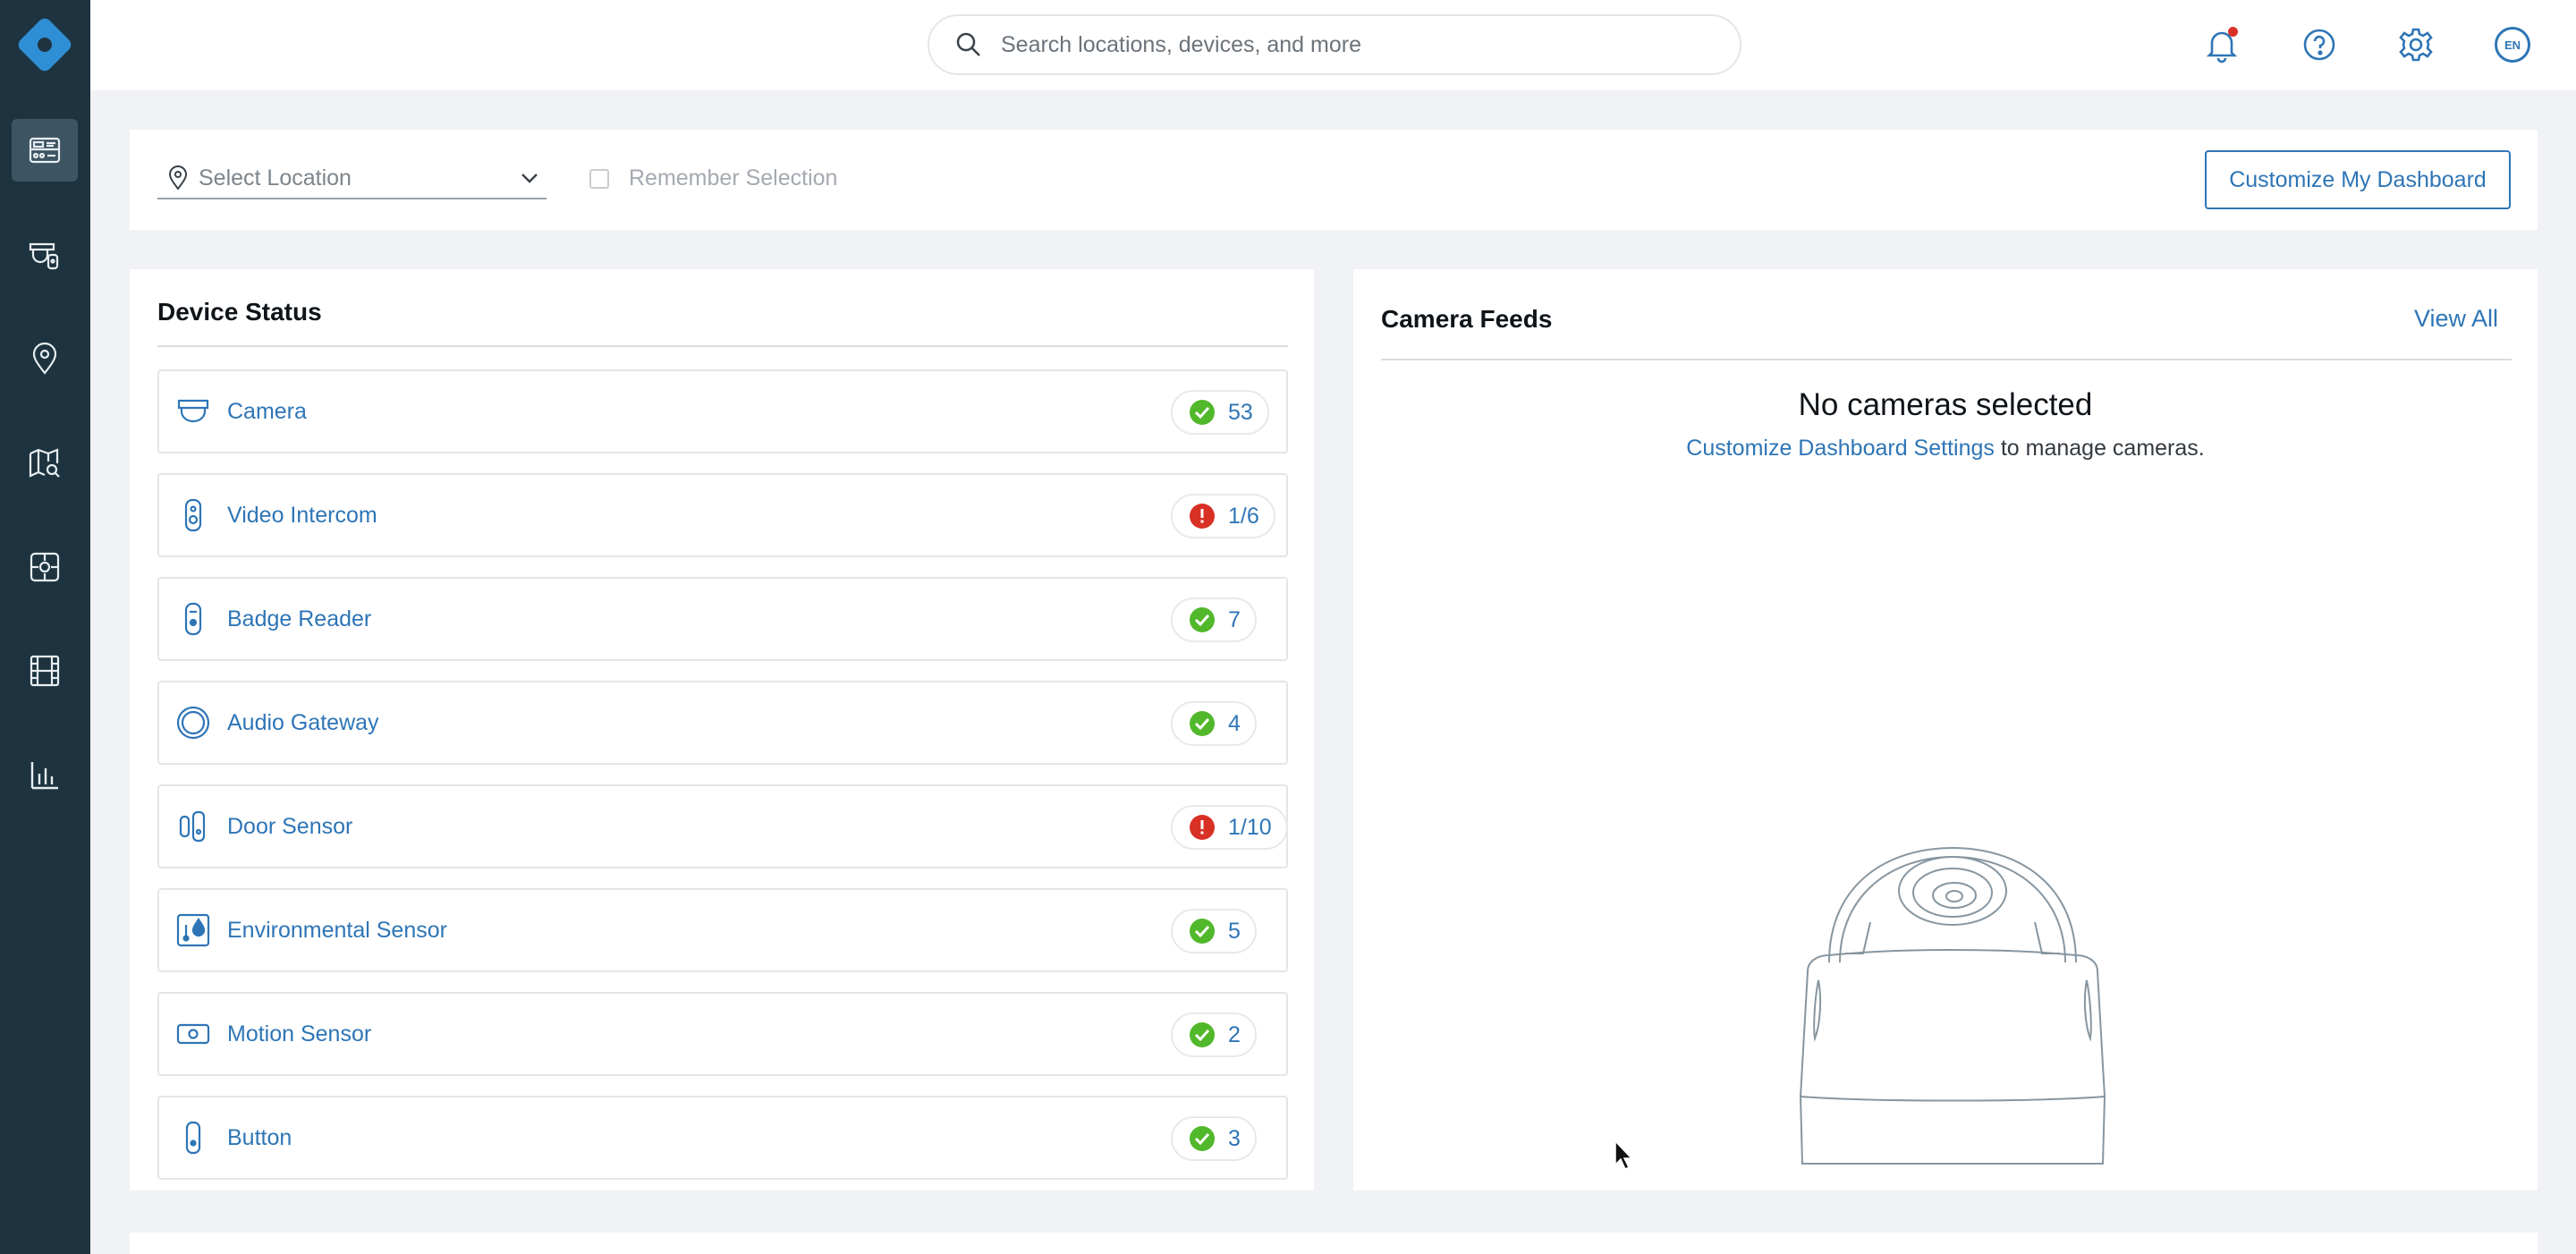  What do you see at coordinates (1467, 319) in the screenshot?
I see `camera-feeds-title: Camera Feeds` at bounding box center [1467, 319].